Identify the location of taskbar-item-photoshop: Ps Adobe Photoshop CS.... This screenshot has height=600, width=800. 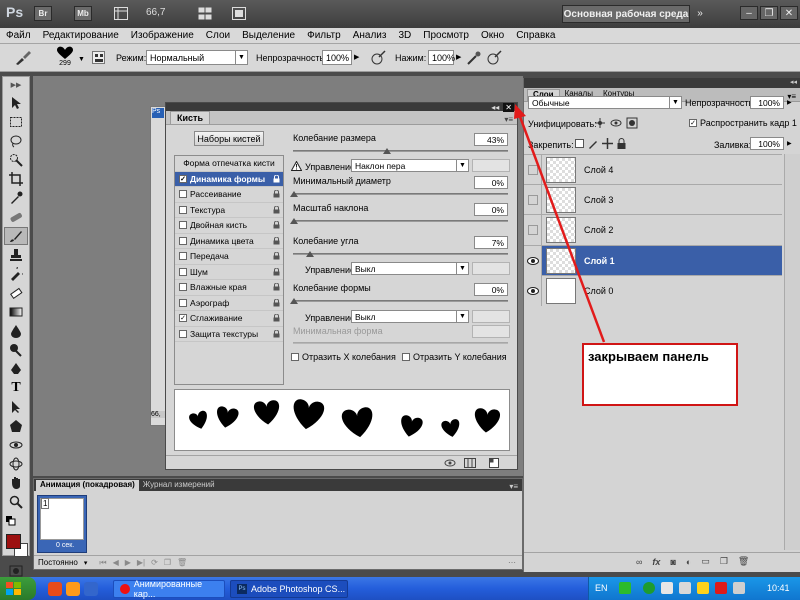
(289, 589).